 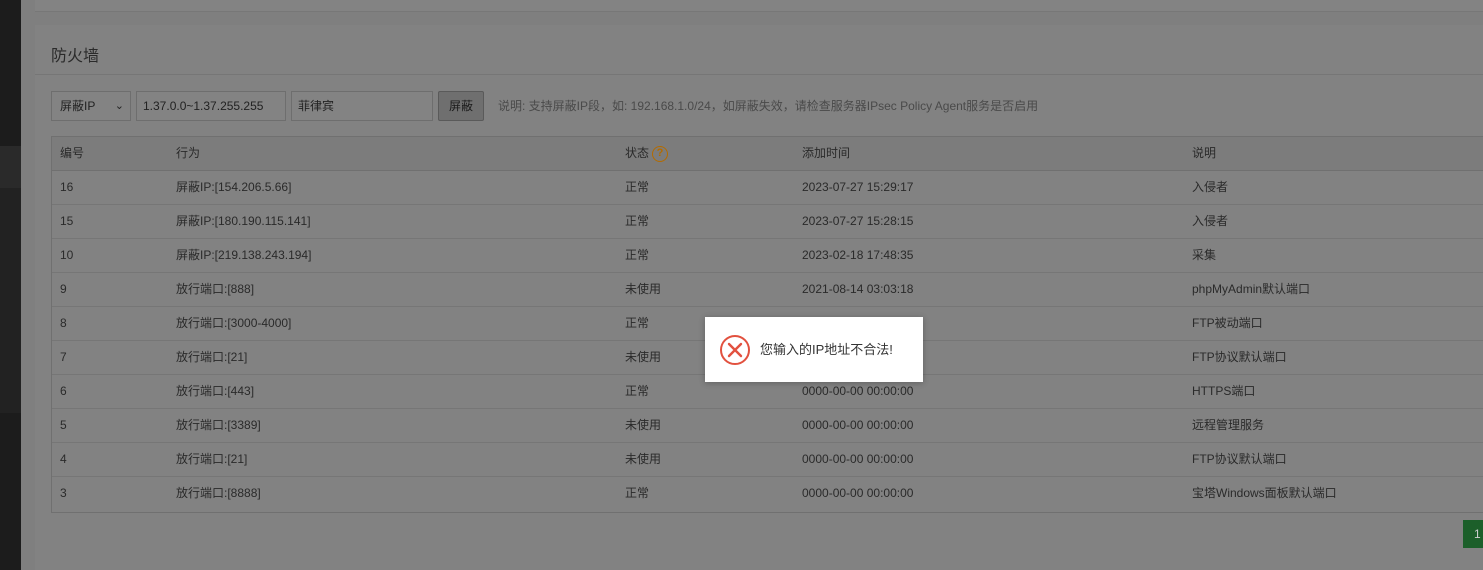 What do you see at coordinates (759, 6) in the screenshot?
I see `previous-panel` at bounding box center [759, 6].